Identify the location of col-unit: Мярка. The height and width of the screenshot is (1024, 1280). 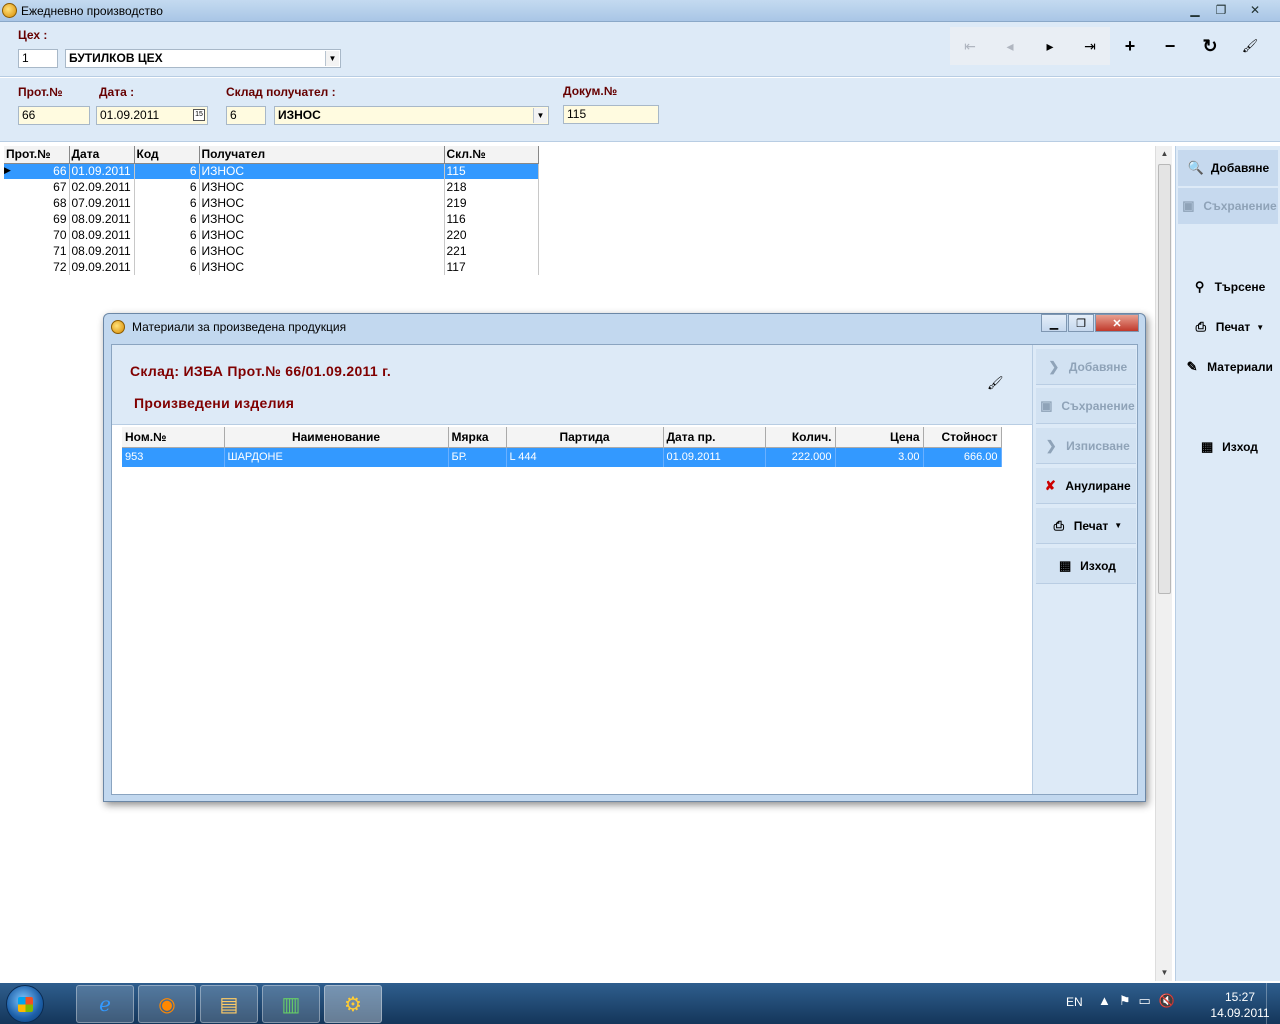
(477, 437).